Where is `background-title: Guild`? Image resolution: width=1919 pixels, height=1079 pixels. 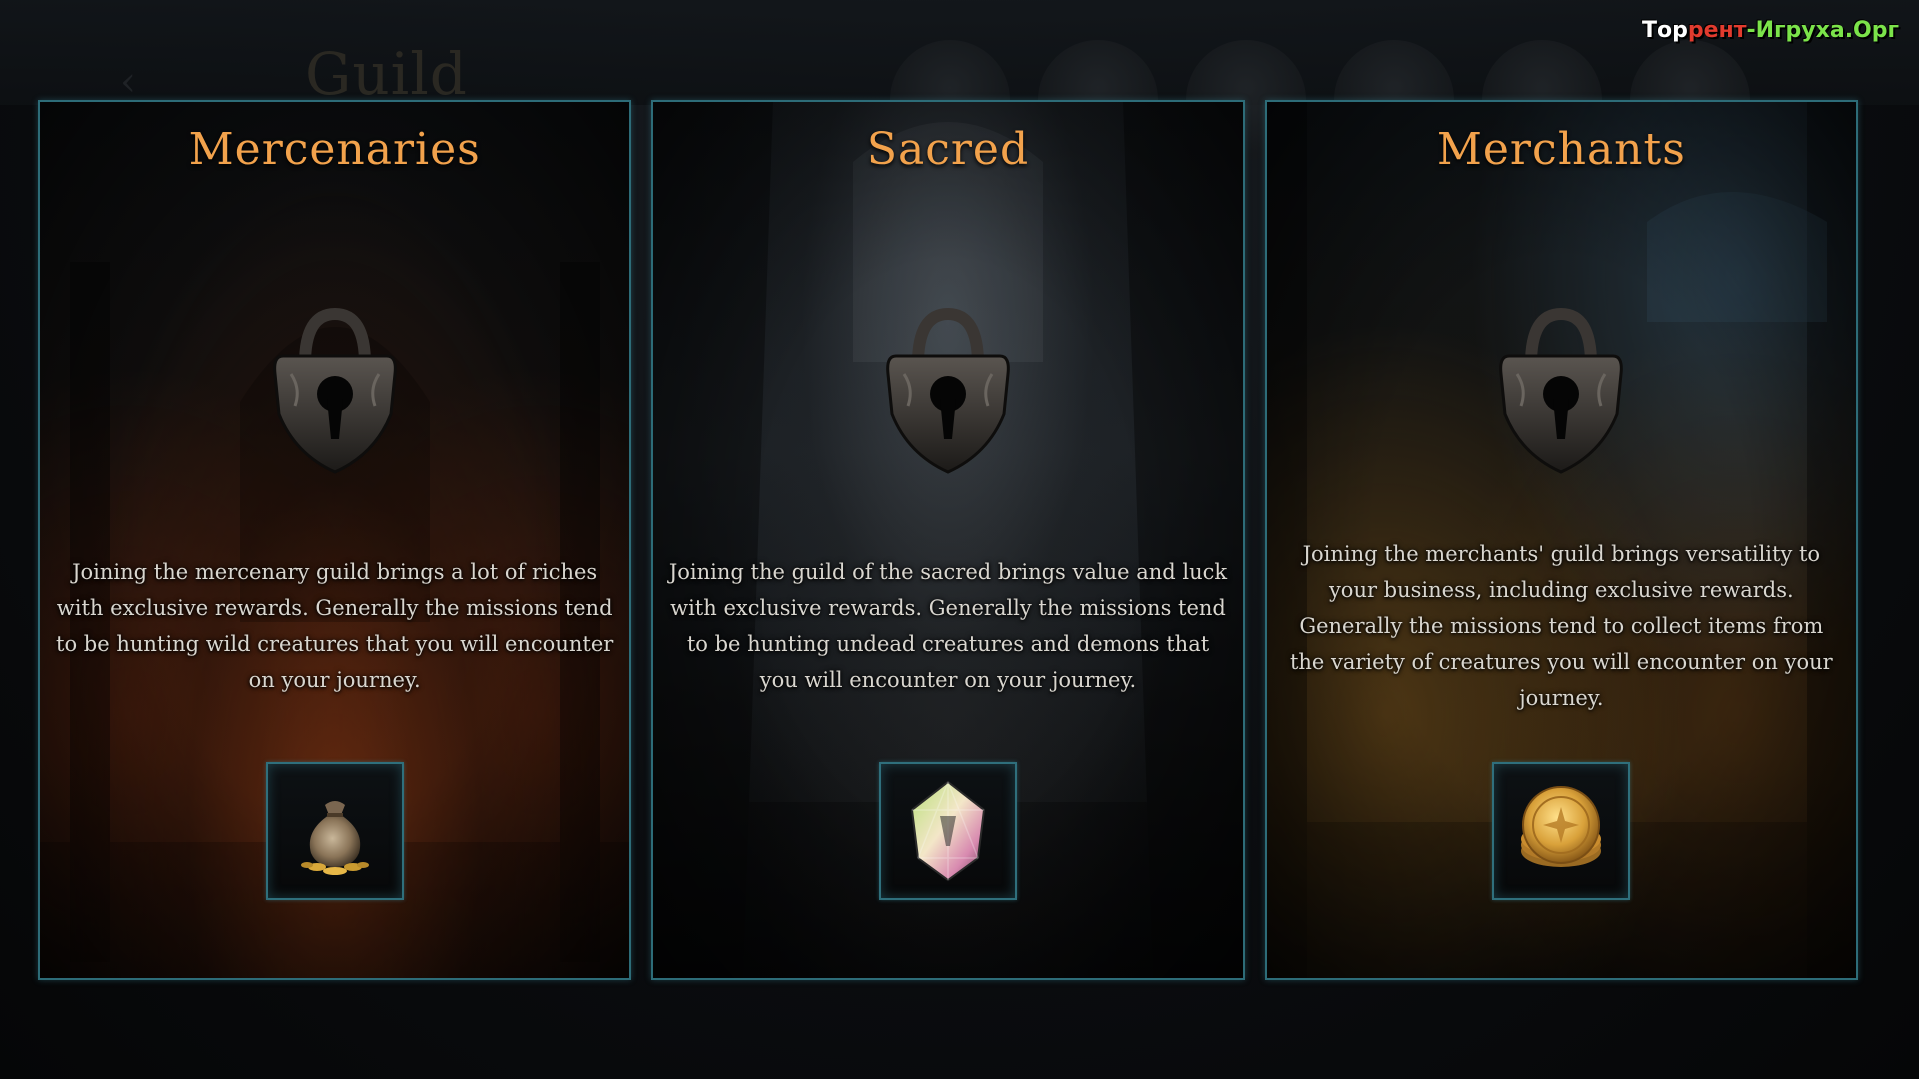 background-title: Guild is located at coordinates (386, 74).